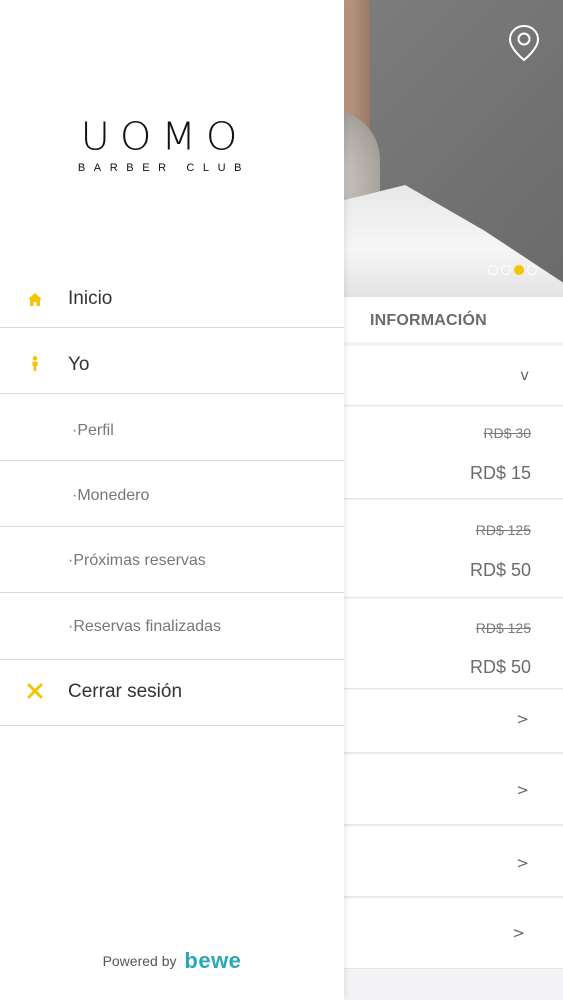 This screenshot has height=1000, width=563. I want to click on bewe-logo: bewe, so click(213, 960).